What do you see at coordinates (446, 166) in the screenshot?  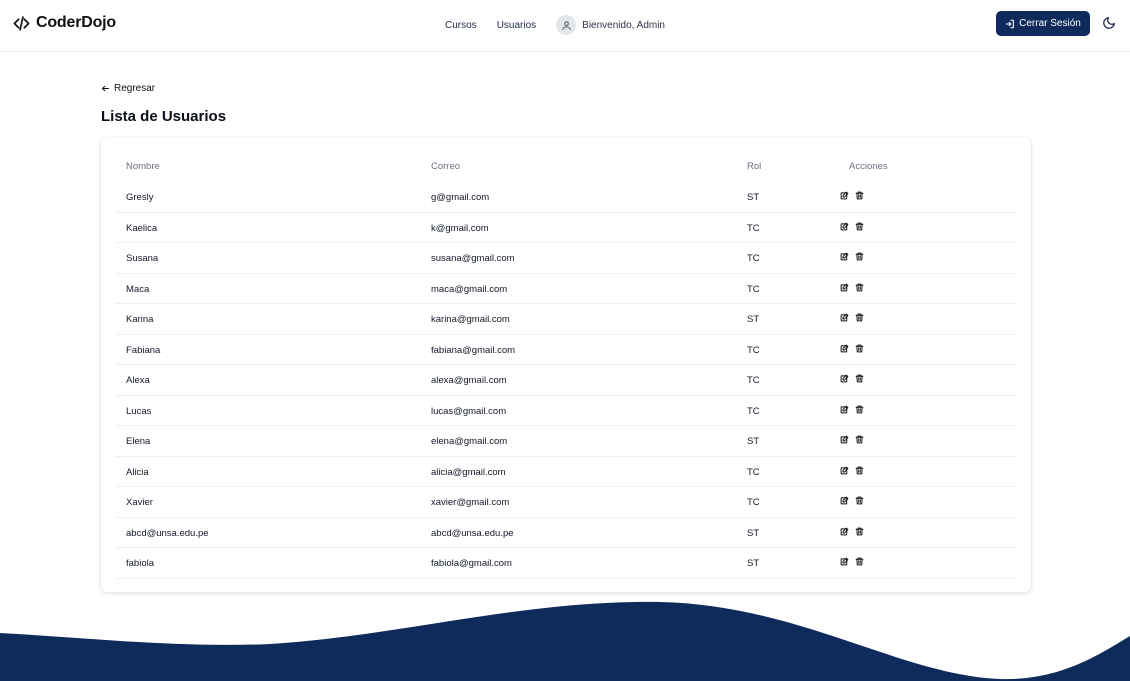 I see `column-header-email: Correo` at bounding box center [446, 166].